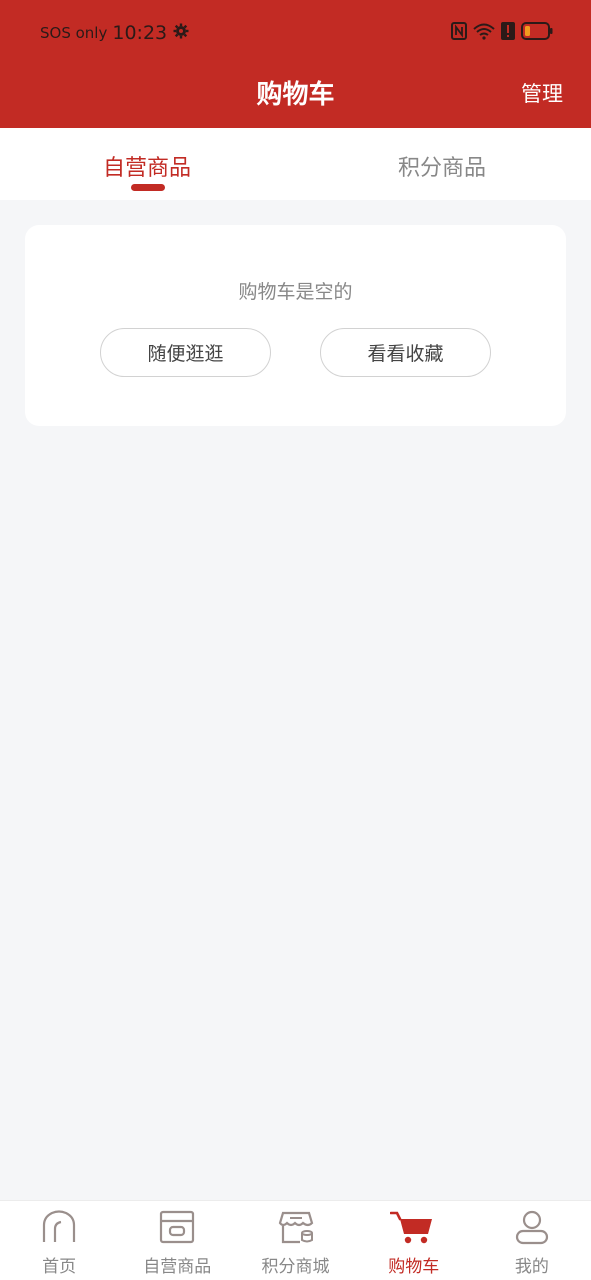  What do you see at coordinates (140, 33) in the screenshot?
I see `clock-time: 10:23` at bounding box center [140, 33].